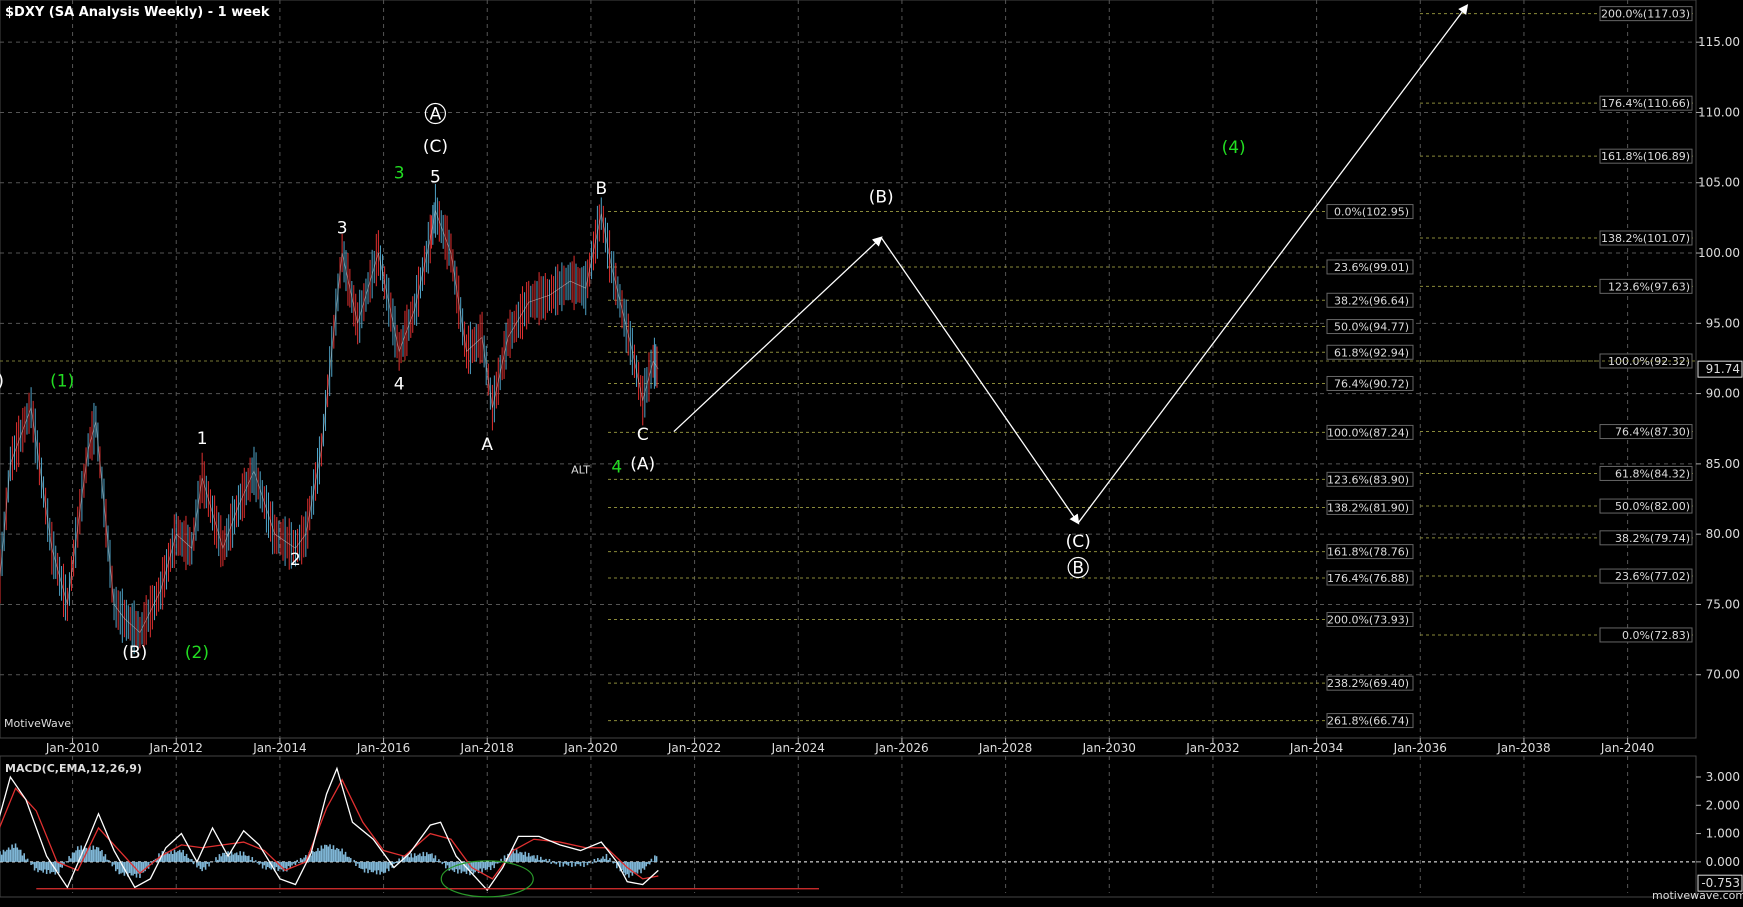 The height and width of the screenshot is (907, 1743). What do you see at coordinates (1234, 148) in the screenshot?
I see `wave-label: (4)` at bounding box center [1234, 148].